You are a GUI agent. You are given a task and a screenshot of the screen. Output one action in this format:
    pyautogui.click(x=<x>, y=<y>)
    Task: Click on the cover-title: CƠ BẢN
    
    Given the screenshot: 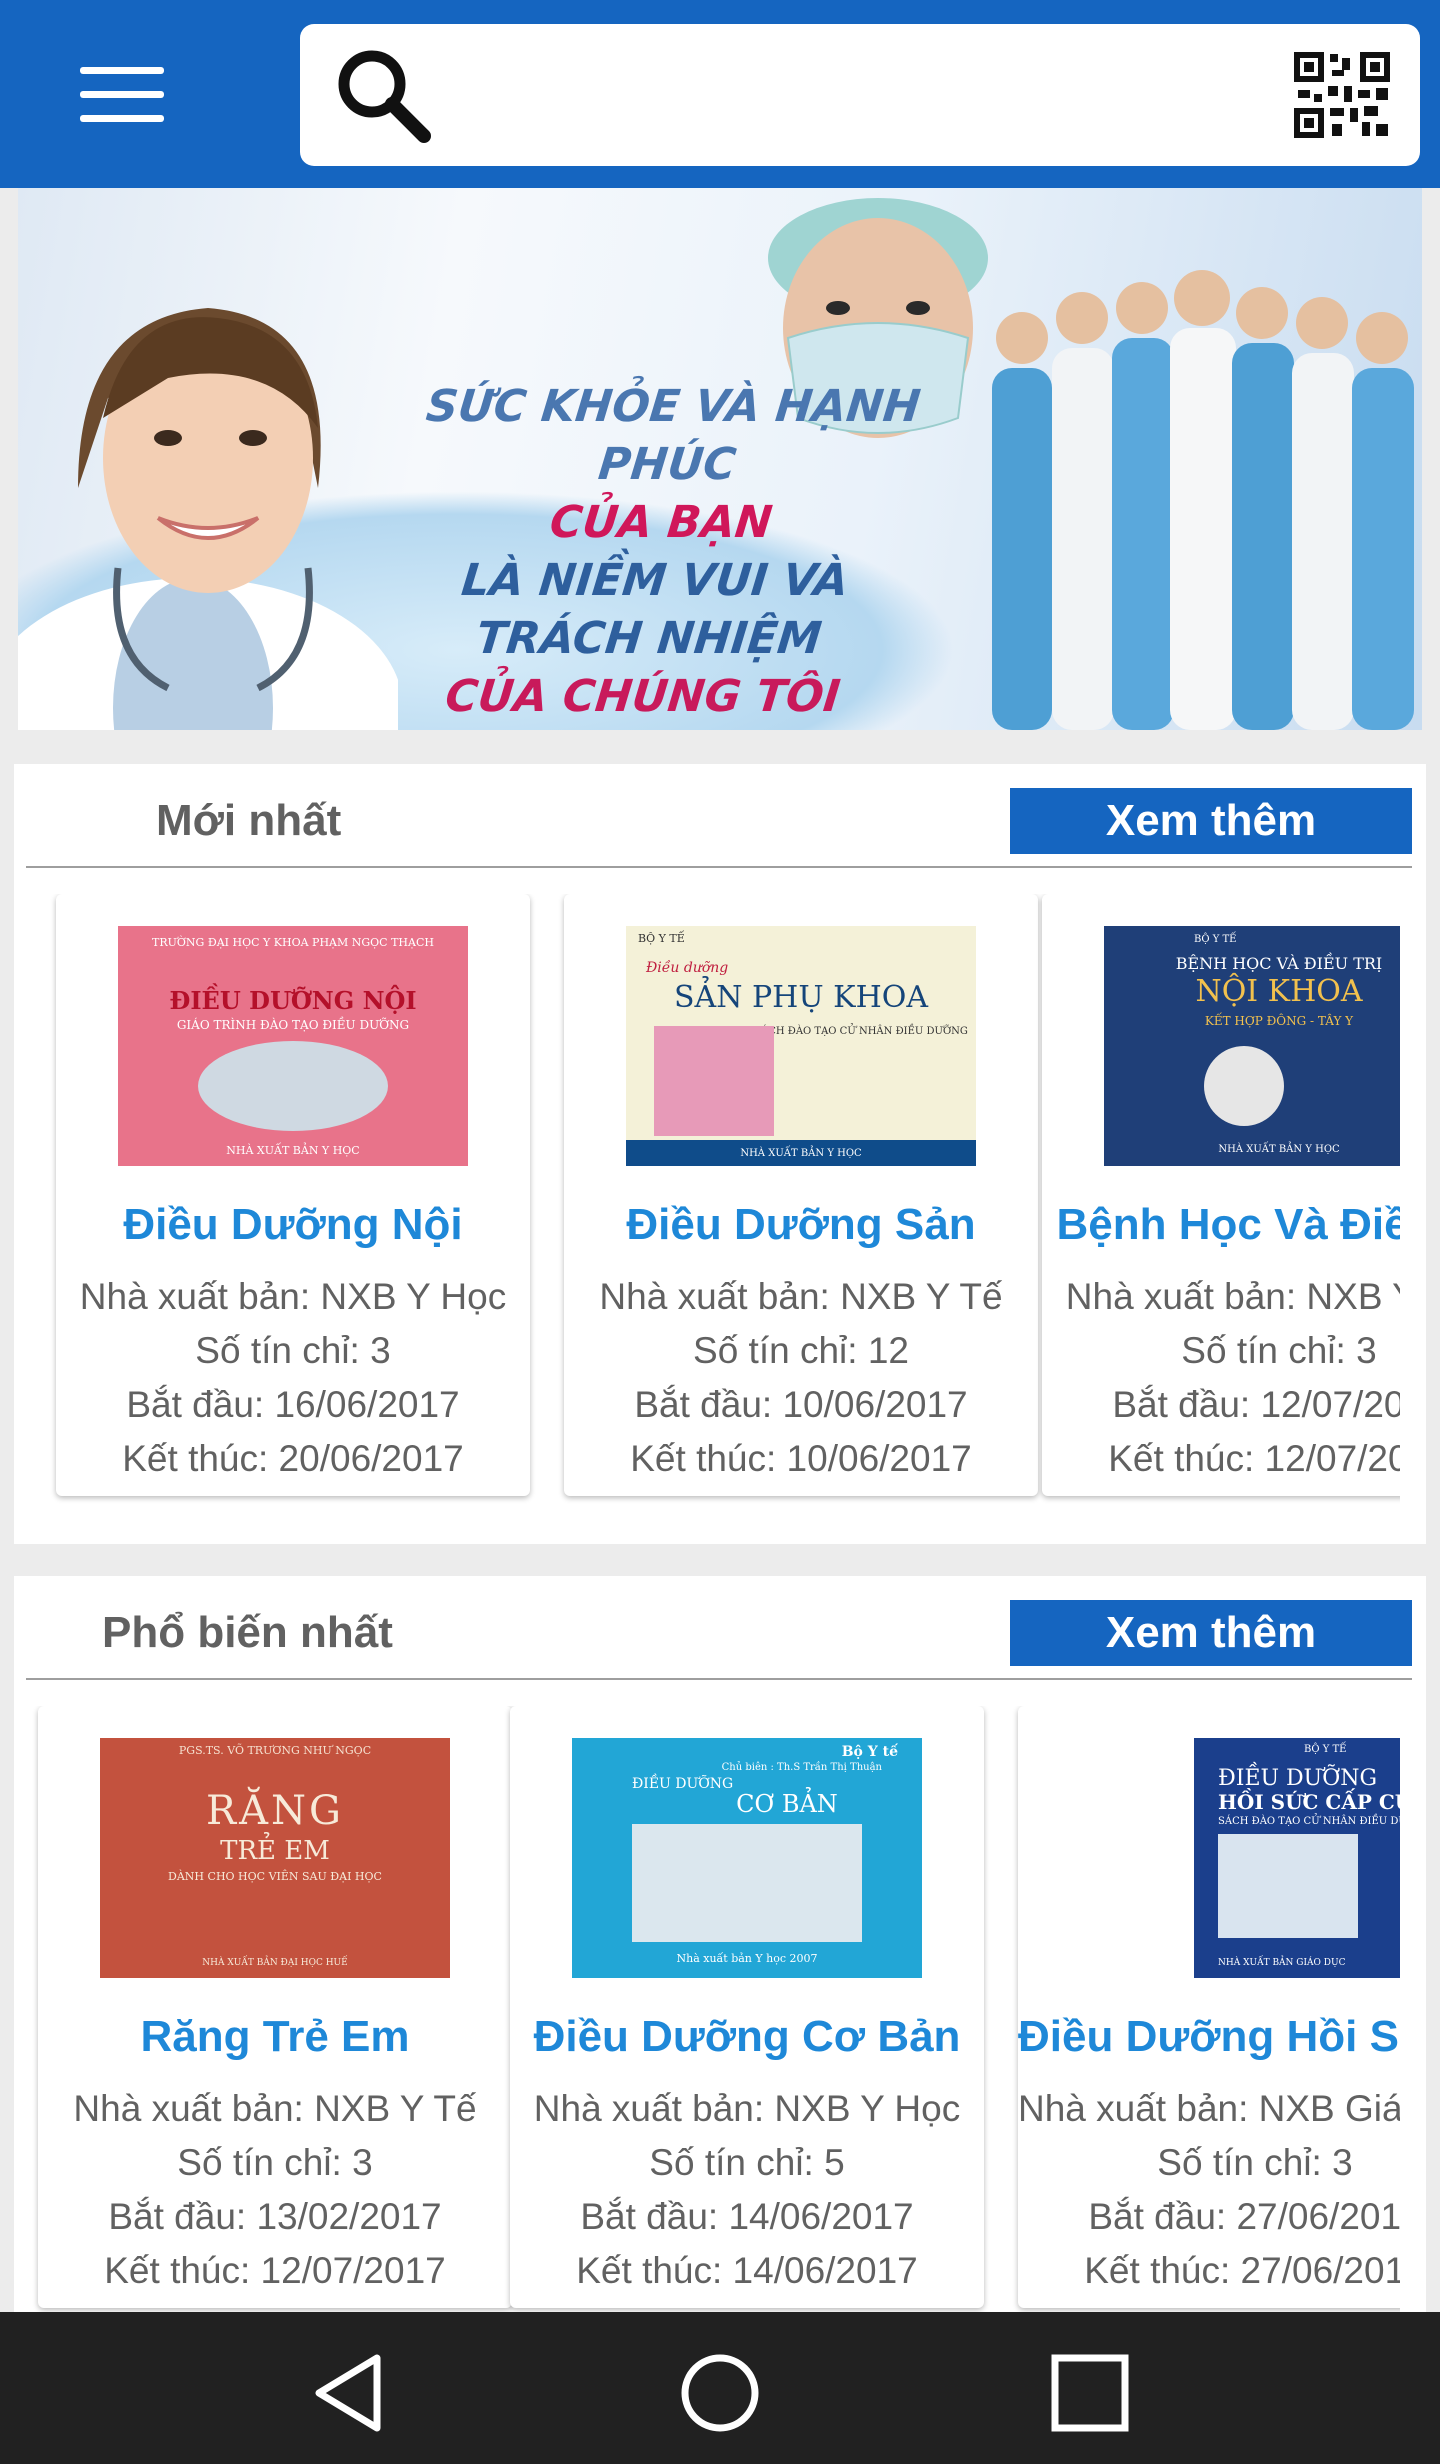 What is the action you would take?
    pyautogui.click(x=787, y=1804)
    